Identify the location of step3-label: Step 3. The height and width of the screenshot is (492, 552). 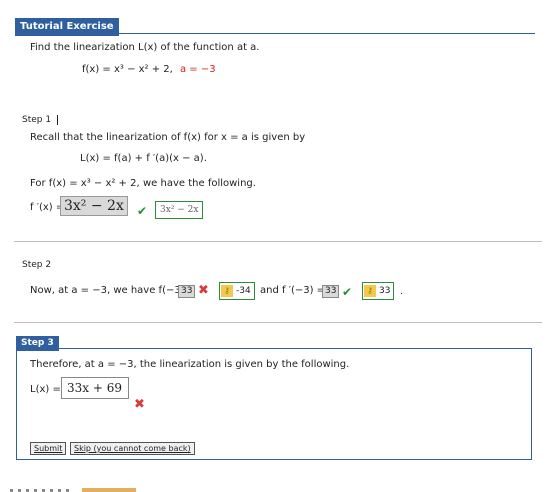
(37, 343).